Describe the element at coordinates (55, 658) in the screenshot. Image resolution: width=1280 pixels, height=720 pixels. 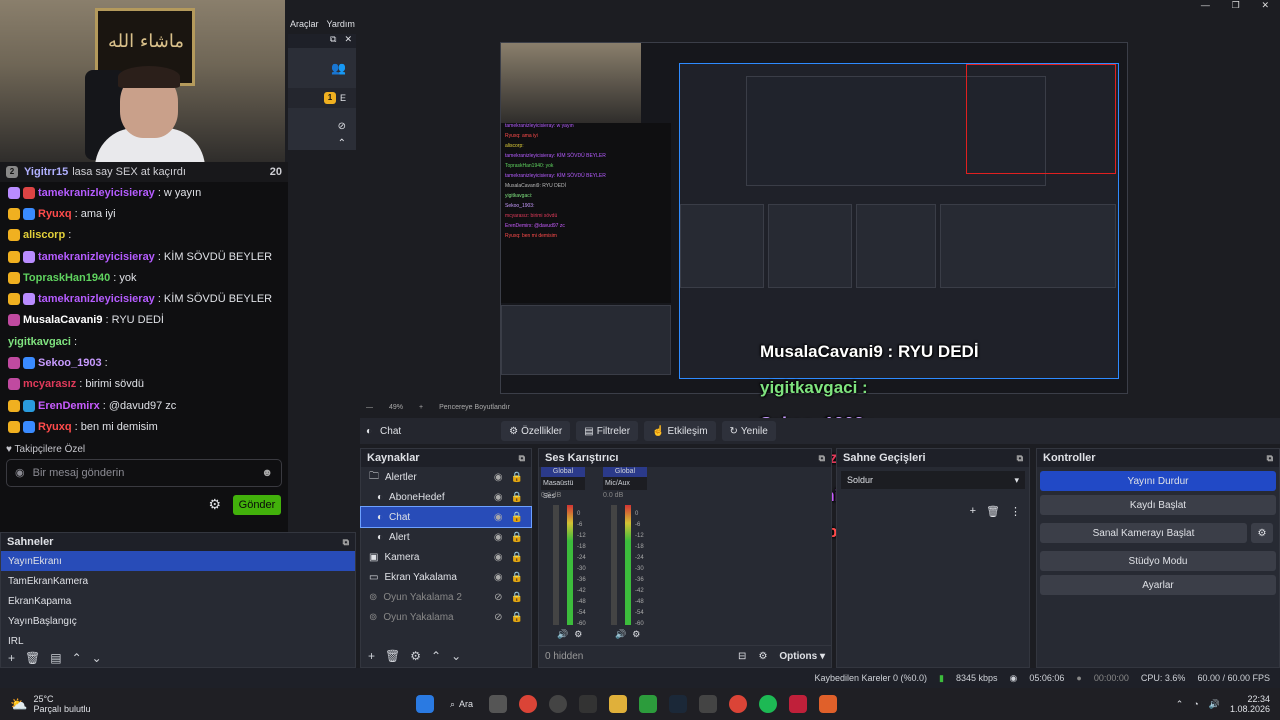
I see `filter-icon: ▤` at that location.